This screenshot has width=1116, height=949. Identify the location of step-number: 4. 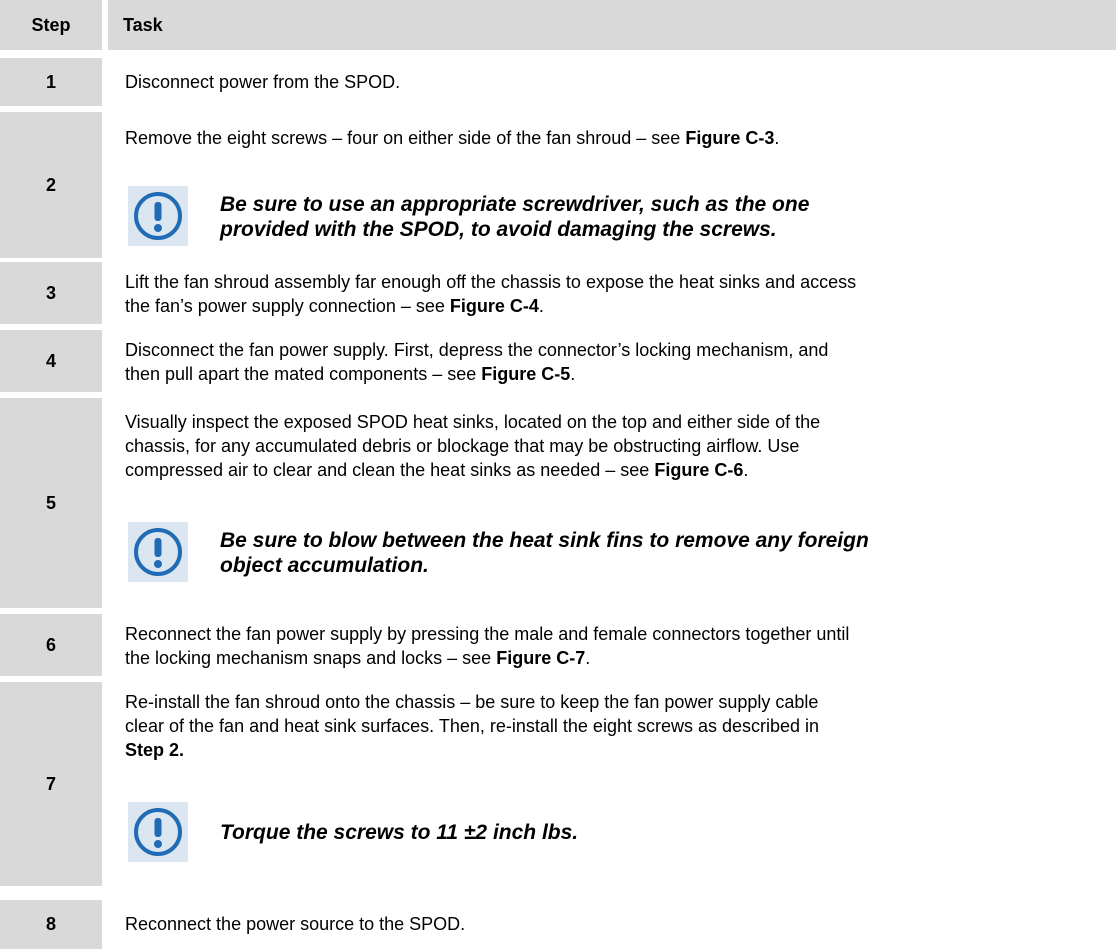
(51, 361).